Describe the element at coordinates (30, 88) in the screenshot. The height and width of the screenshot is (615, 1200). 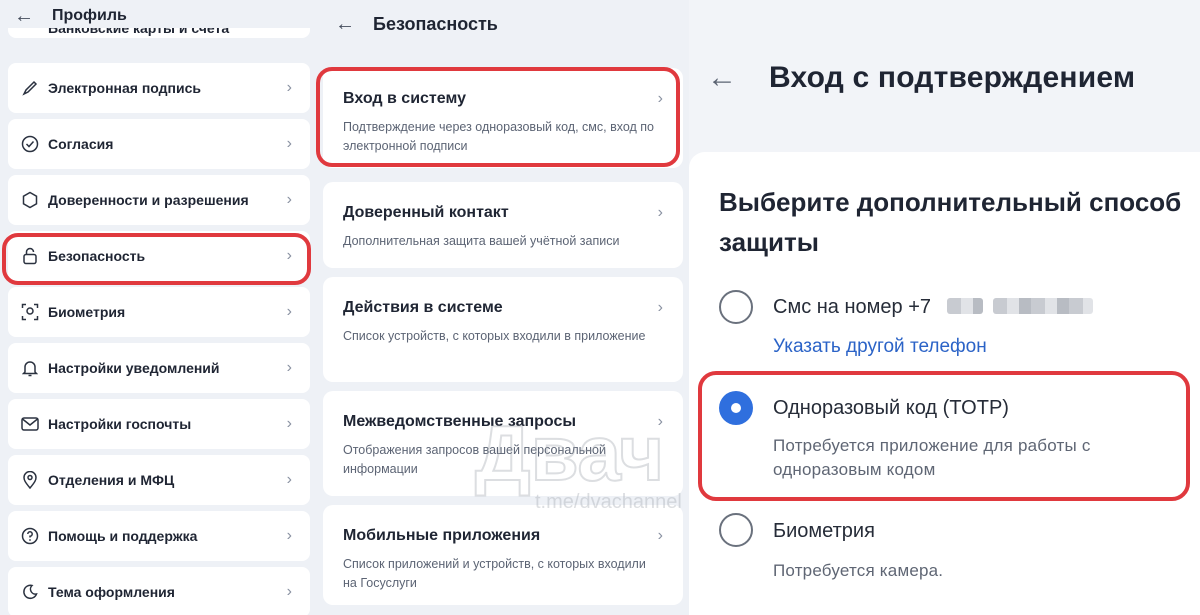
I see `pen-icon` at that location.